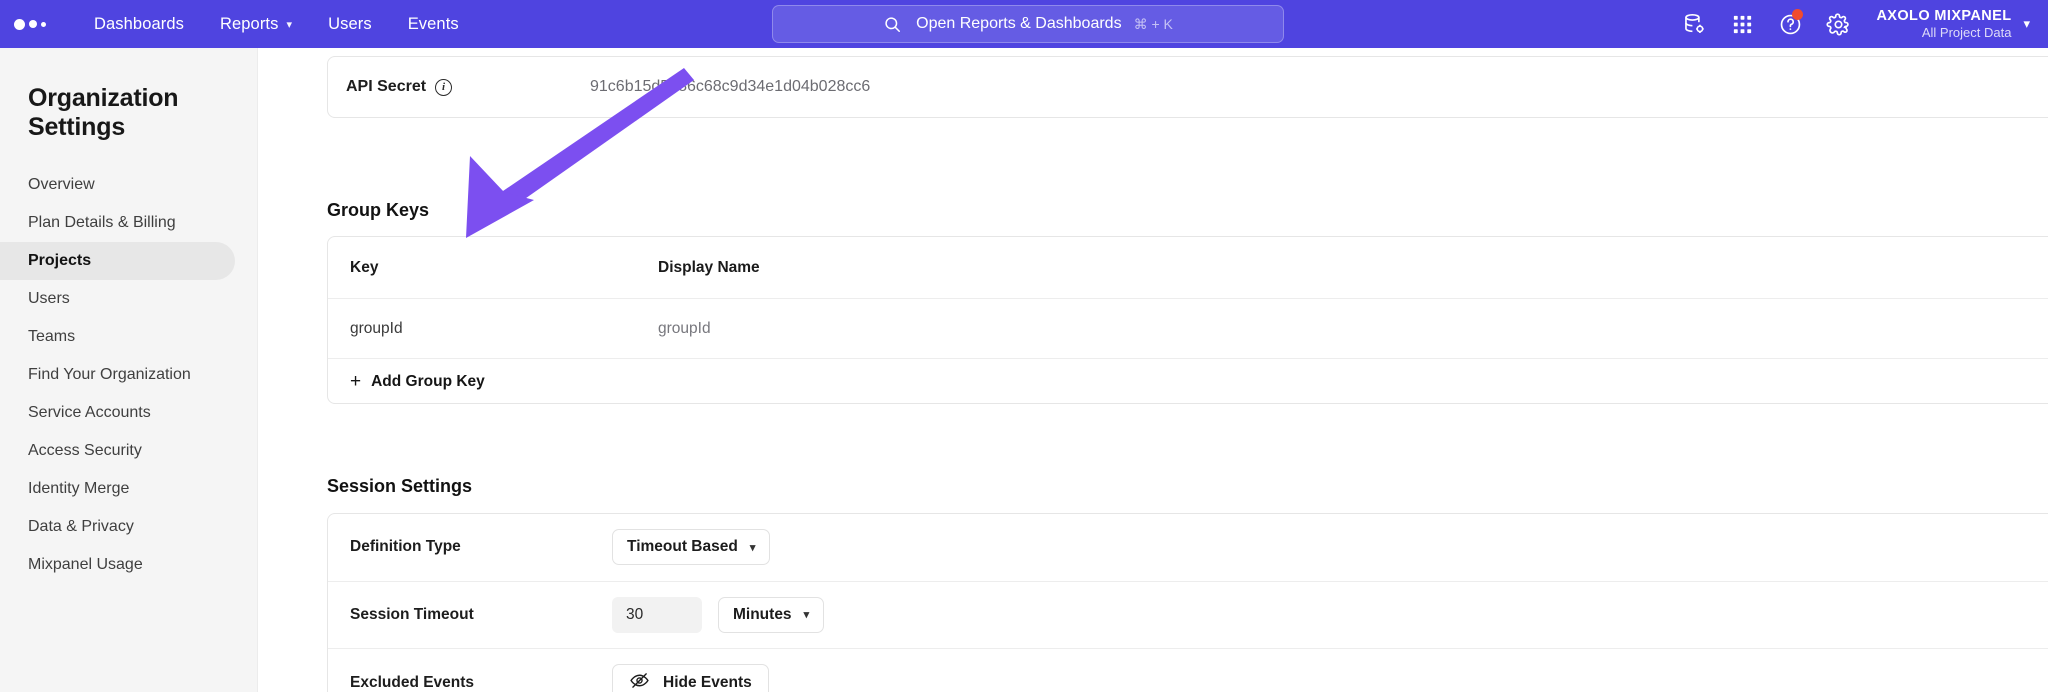  What do you see at coordinates (117, 299) in the screenshot?
I see `sidebar-item-users: Users` at bounding box center [117, 299].